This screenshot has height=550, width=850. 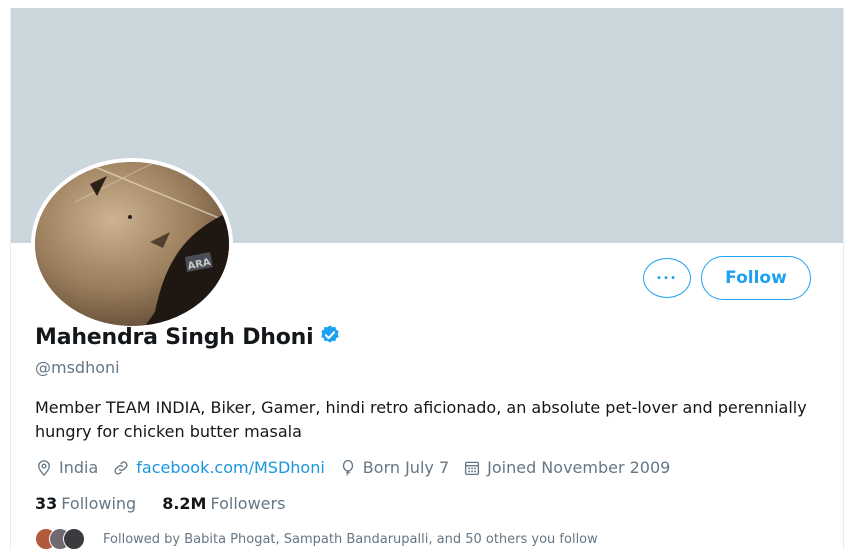 I want to click on birthday-item: Born July 7, so click(x=394, y=467).